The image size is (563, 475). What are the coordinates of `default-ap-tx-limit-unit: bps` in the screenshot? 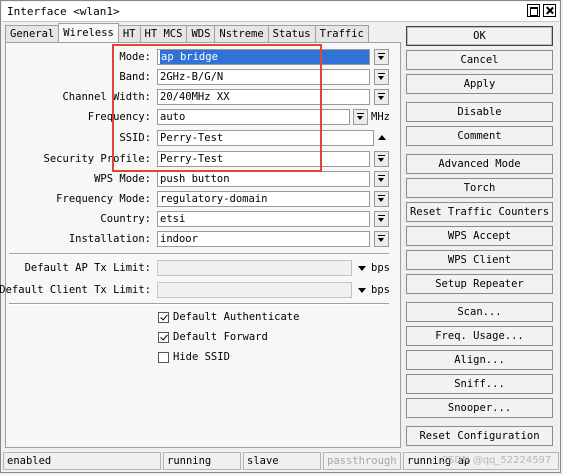 It's located at (380, 268).